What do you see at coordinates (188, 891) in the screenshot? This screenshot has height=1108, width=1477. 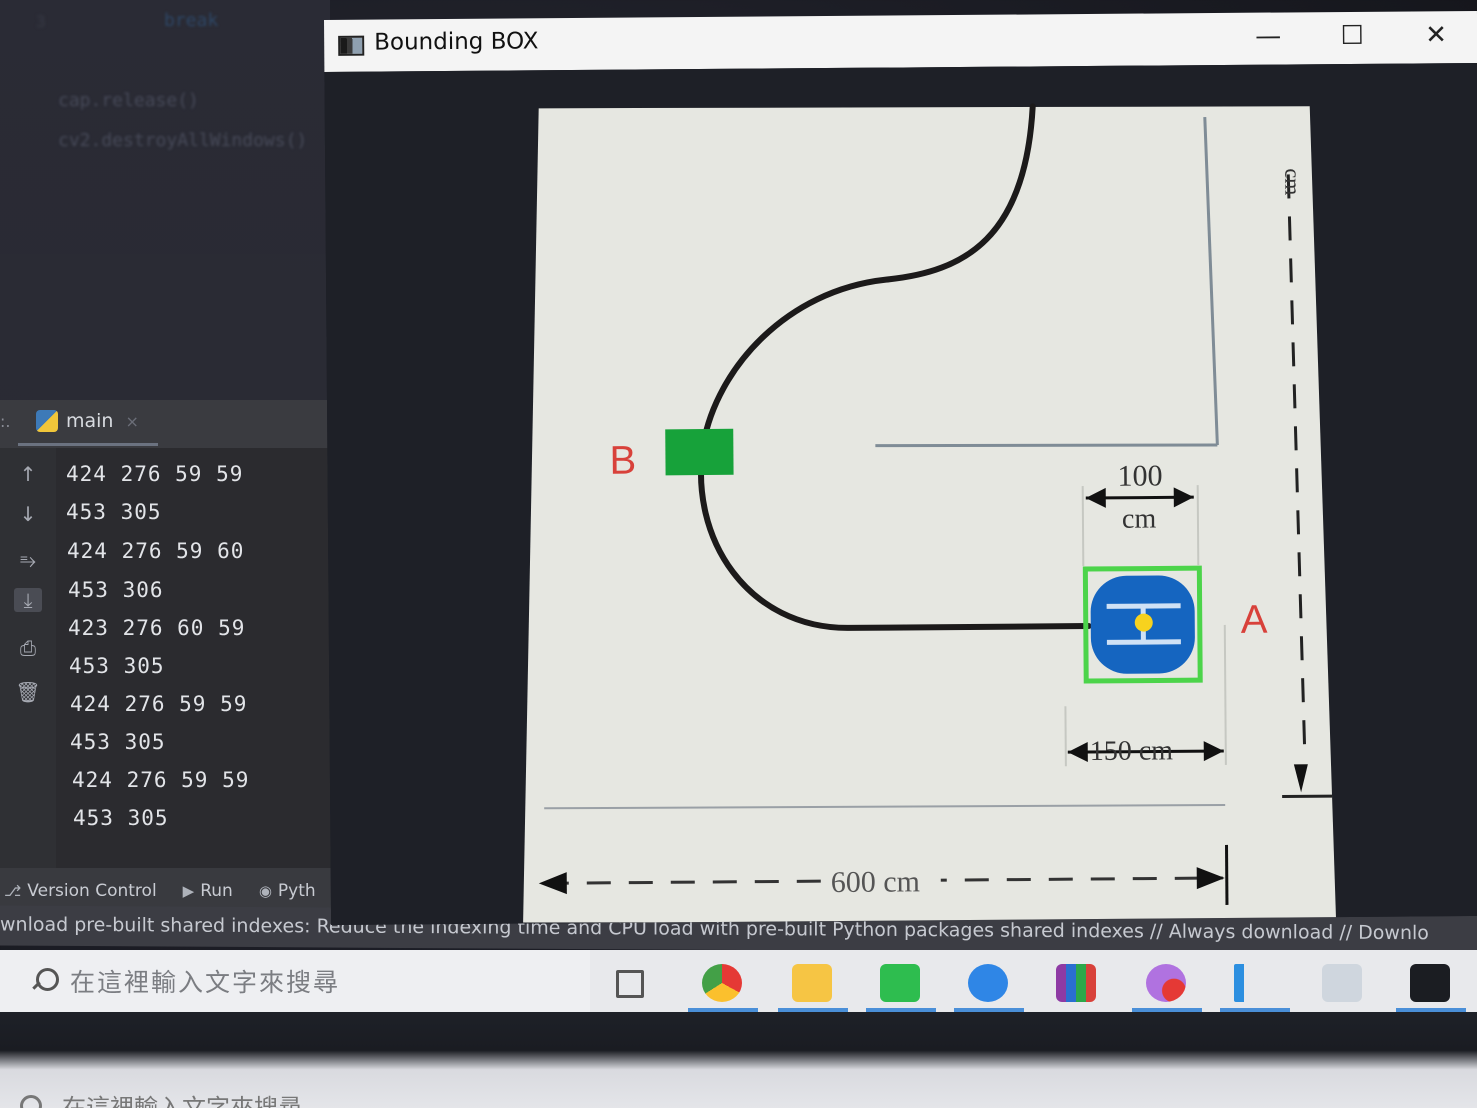 I see `run-icon: ▶` at bounding box center [188, 891].